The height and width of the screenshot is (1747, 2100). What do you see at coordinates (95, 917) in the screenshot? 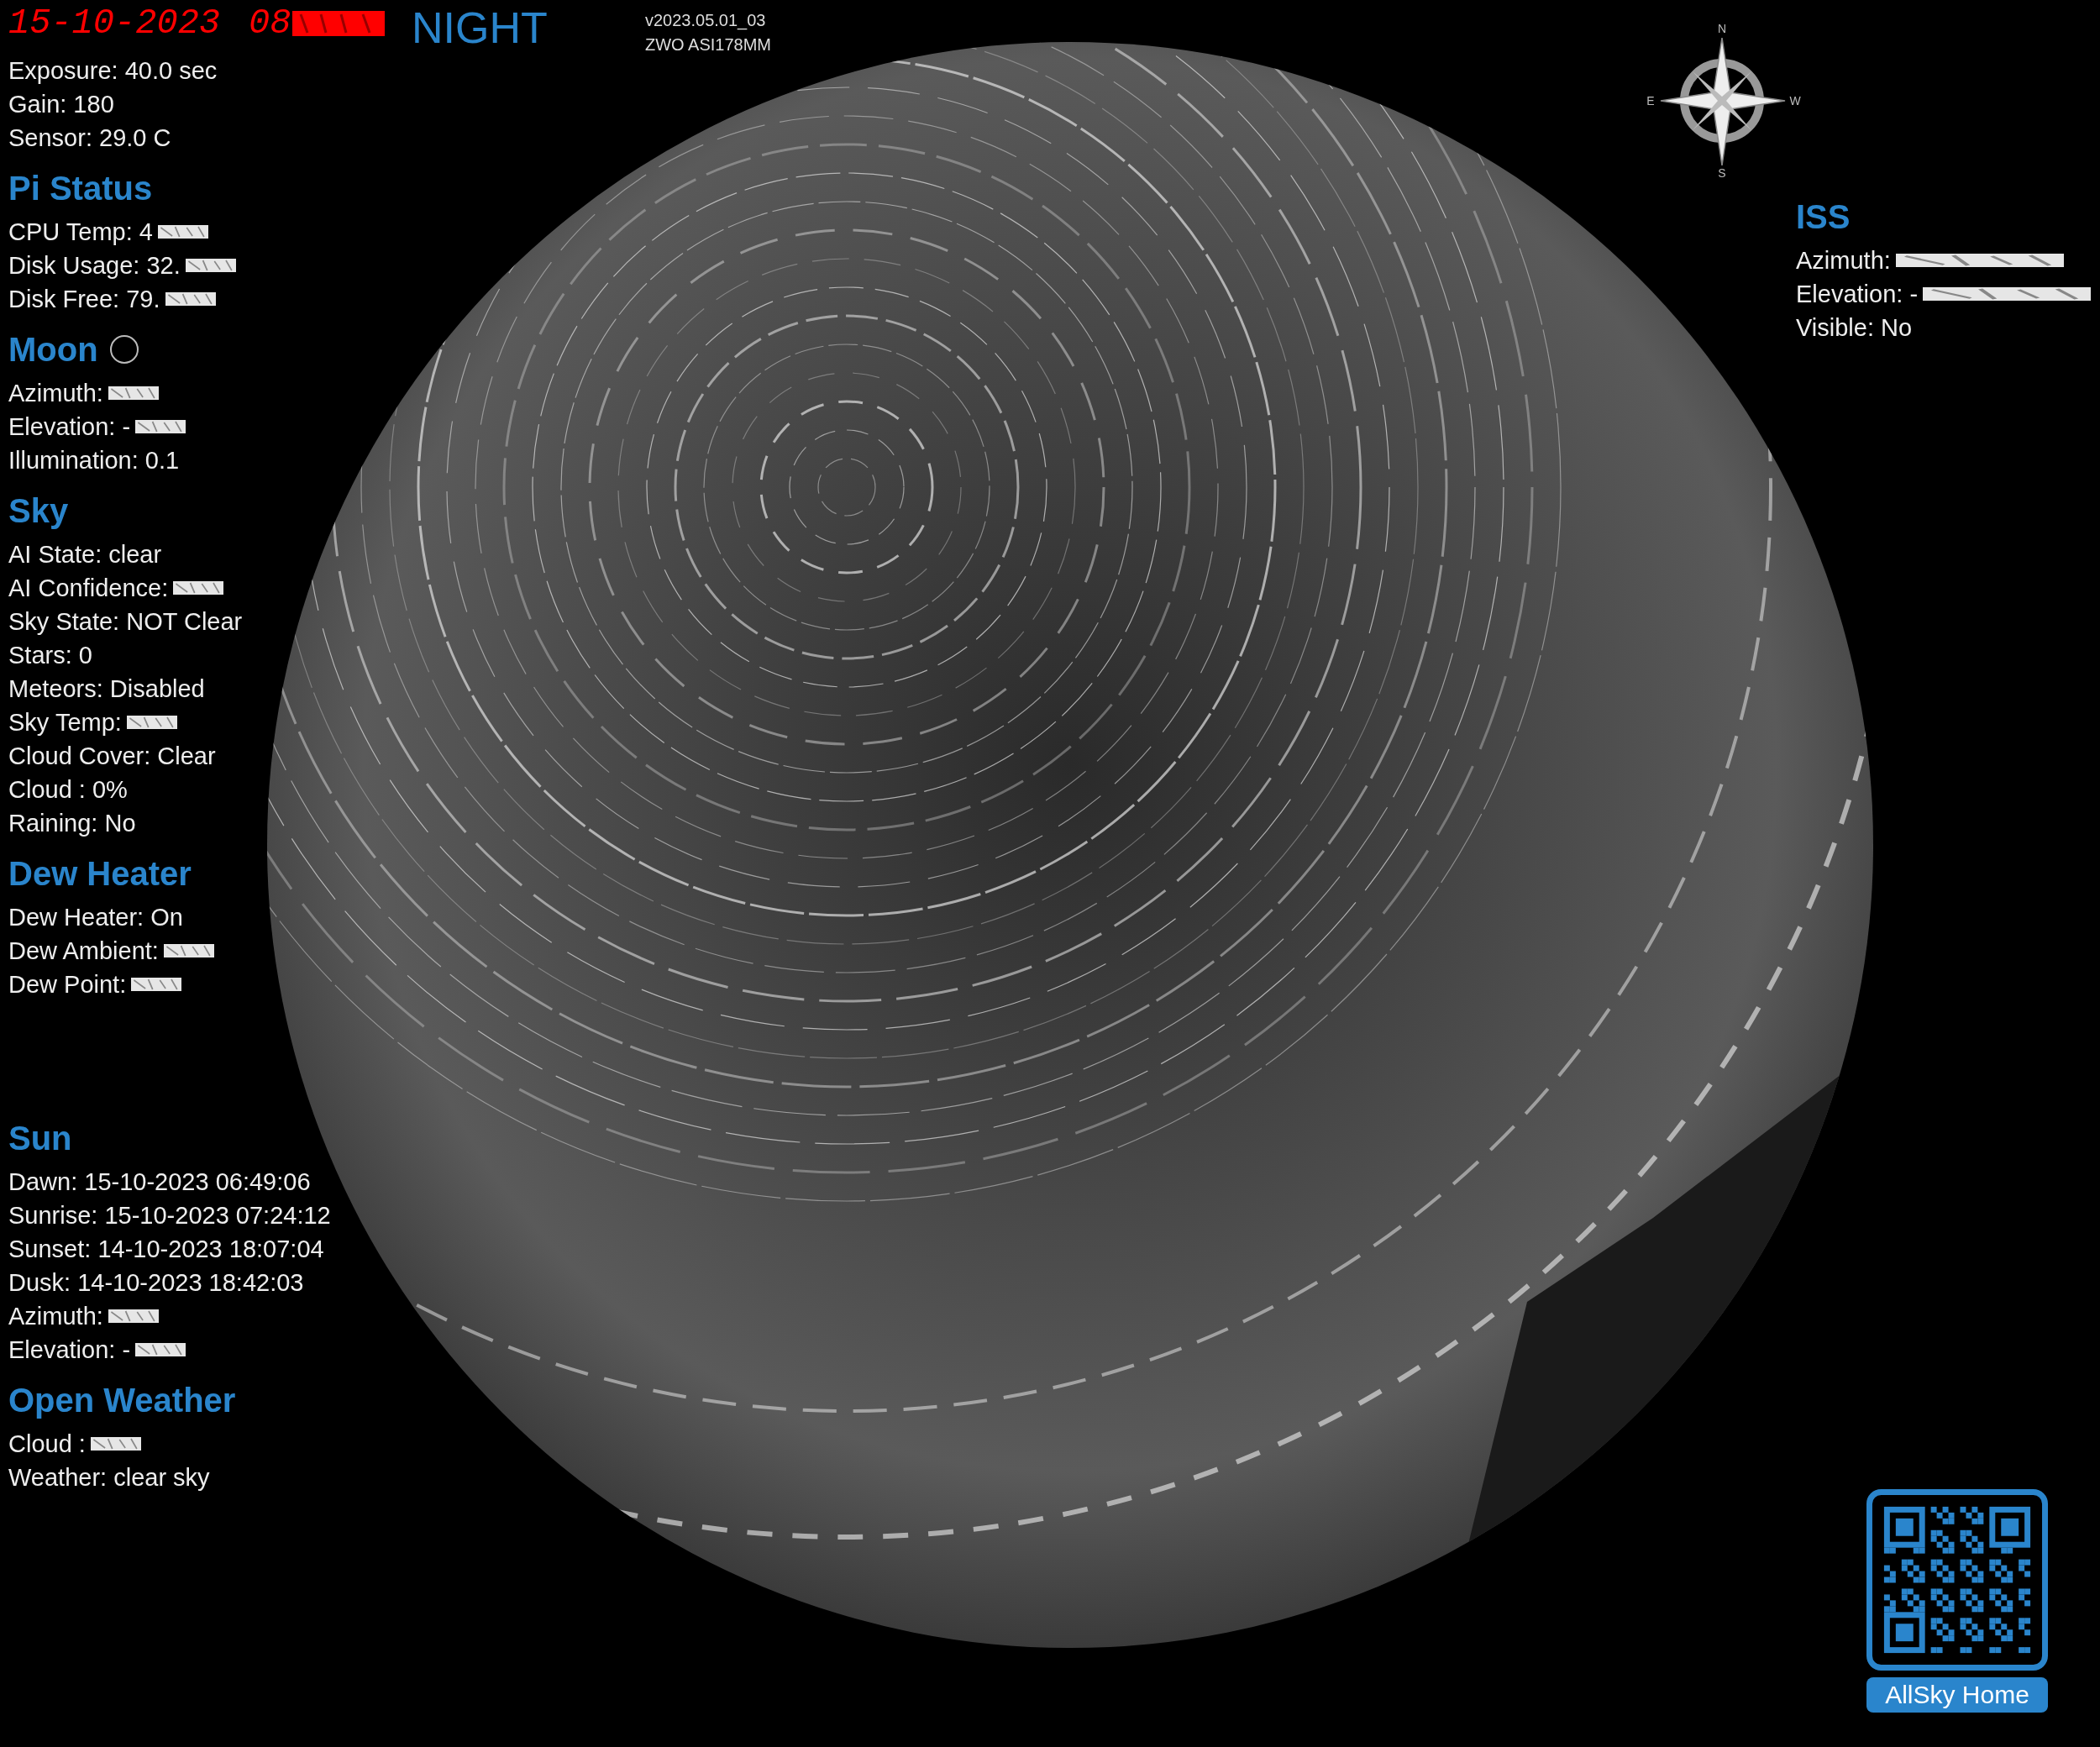
I see `info-text: Dew Heater: On` at bounding box center [95, 917].